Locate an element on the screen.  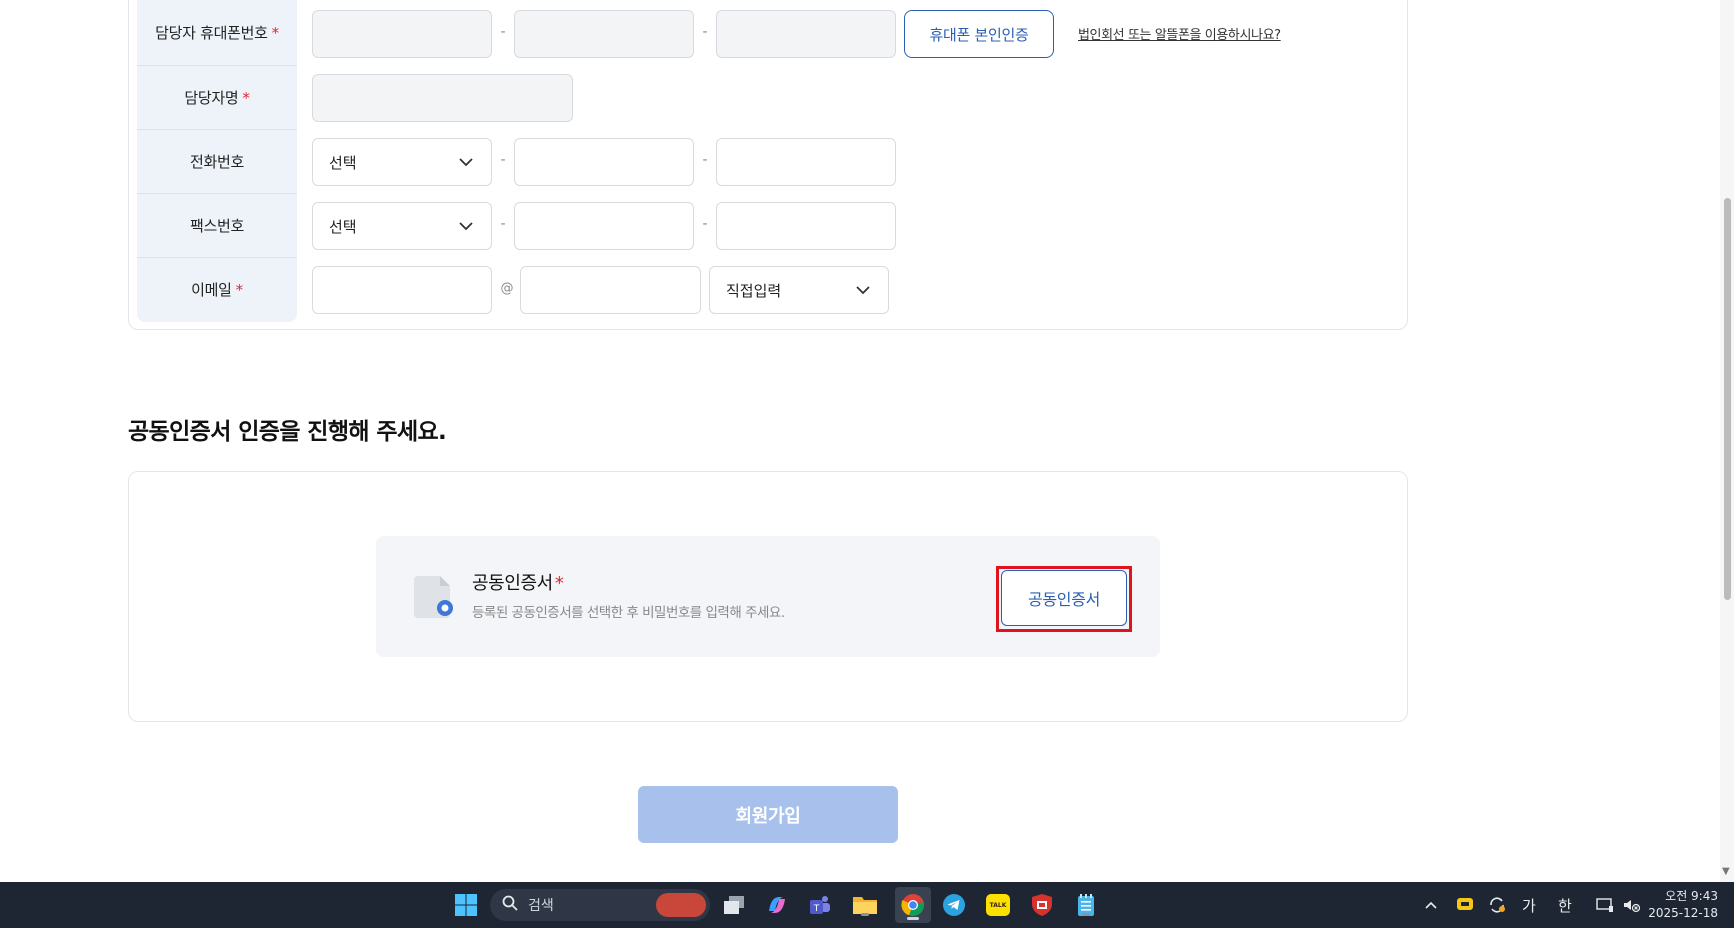
svg-text: T is located at coordinates (816, 909).